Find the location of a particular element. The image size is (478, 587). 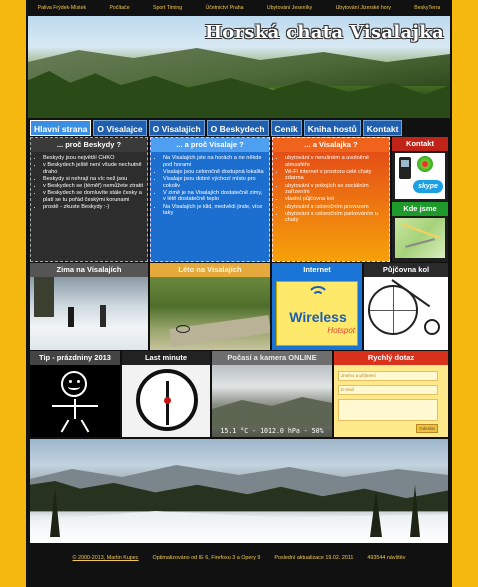

tip-holidays-title: Tip - prázdniny 2013 is located at coordinates (75, 358).